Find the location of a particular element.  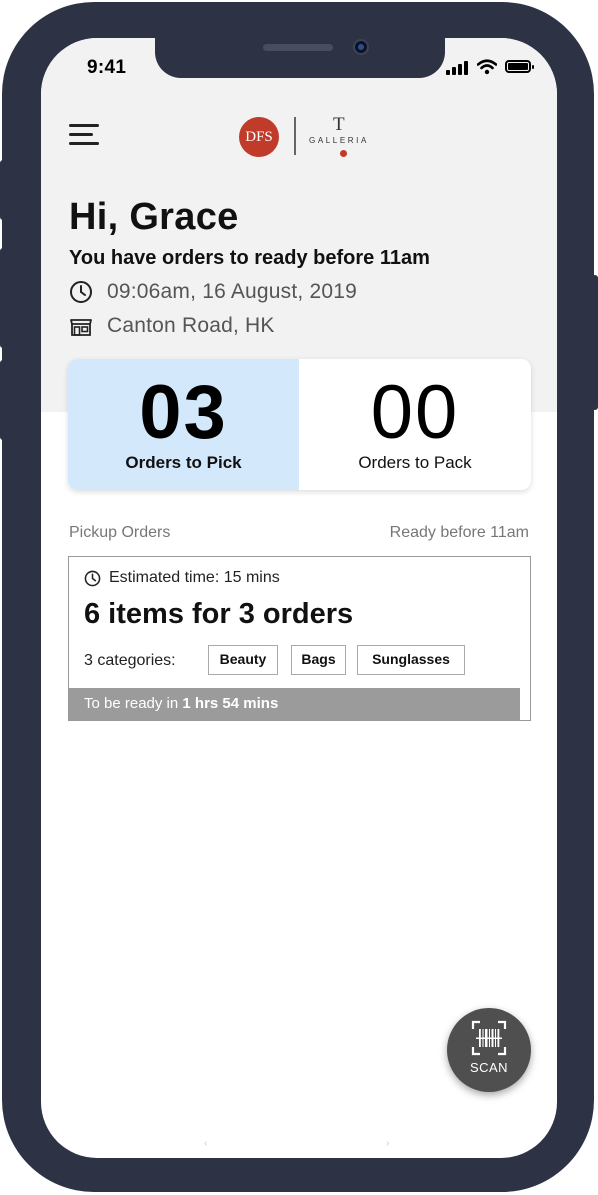

cellular-signal-icon is located at coordinates (459, 67).